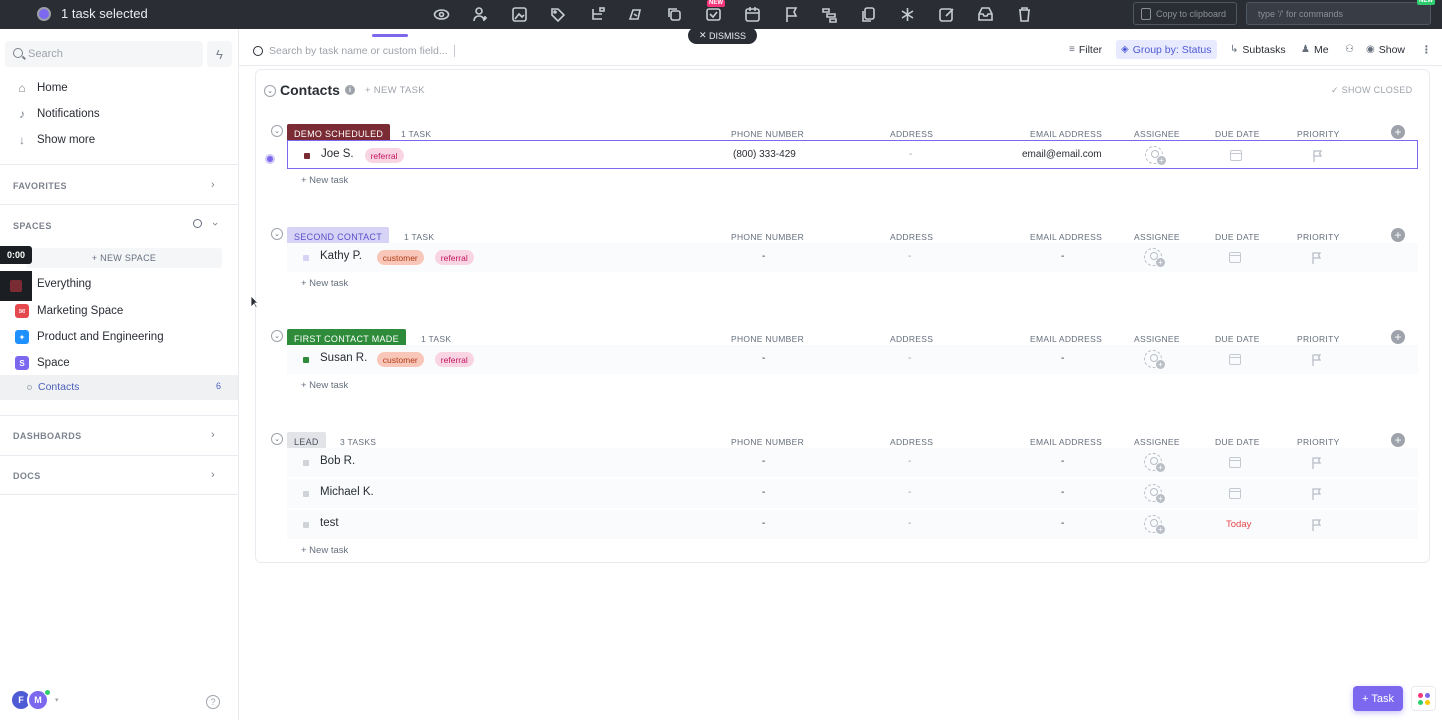 This screenshot has width=1442, height=720. What do you see at coordinates (852, 359) in the screenshot?
I see `task-row: Susan R. customer referral - - -` at bounding box center [852, 359].